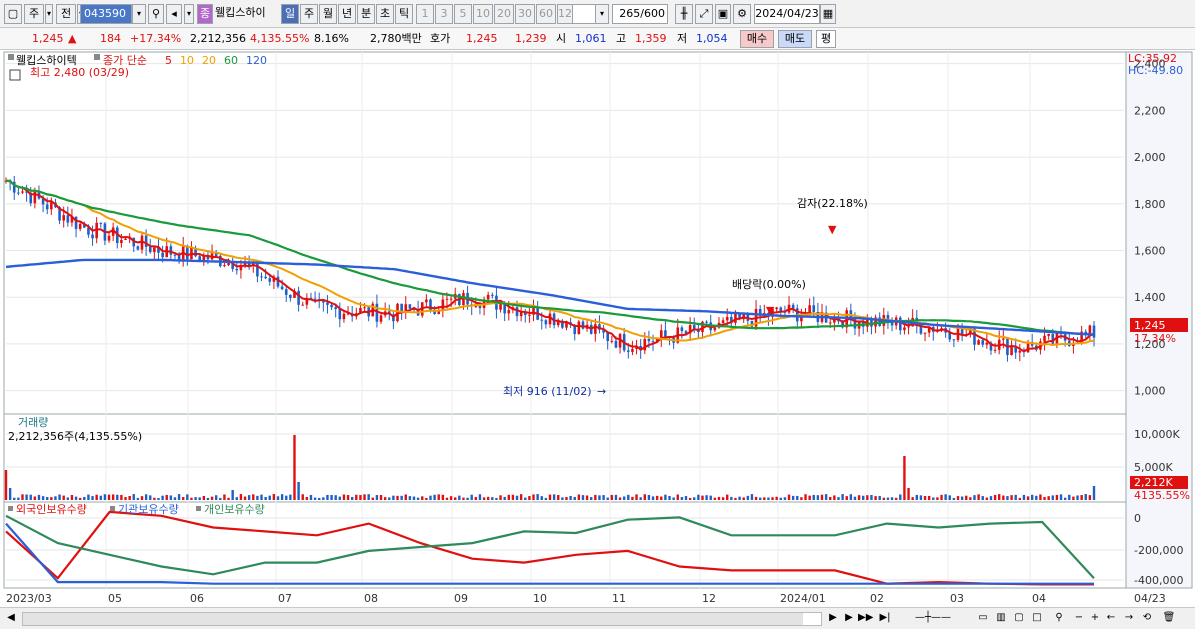 Image resolution: width=1195 pixels, height=629 pixels. What do you see at coordinates (483, 14) in the screenshot?
I see `interval-button-10: 10` at bounding box center [483, 14].